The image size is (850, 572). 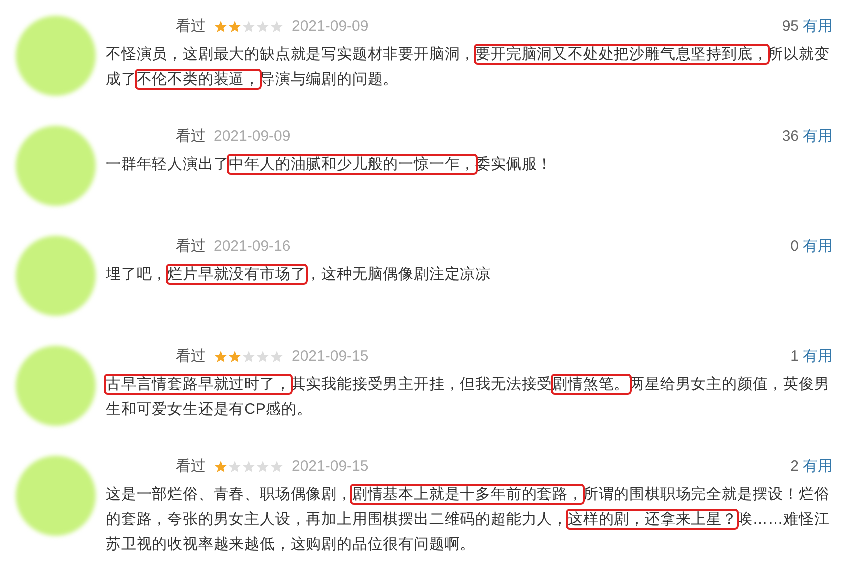 What do you see at coordinates (794, 356) in the screenshot?
I see `useful-count: 1` at bounding box center [794, 356].